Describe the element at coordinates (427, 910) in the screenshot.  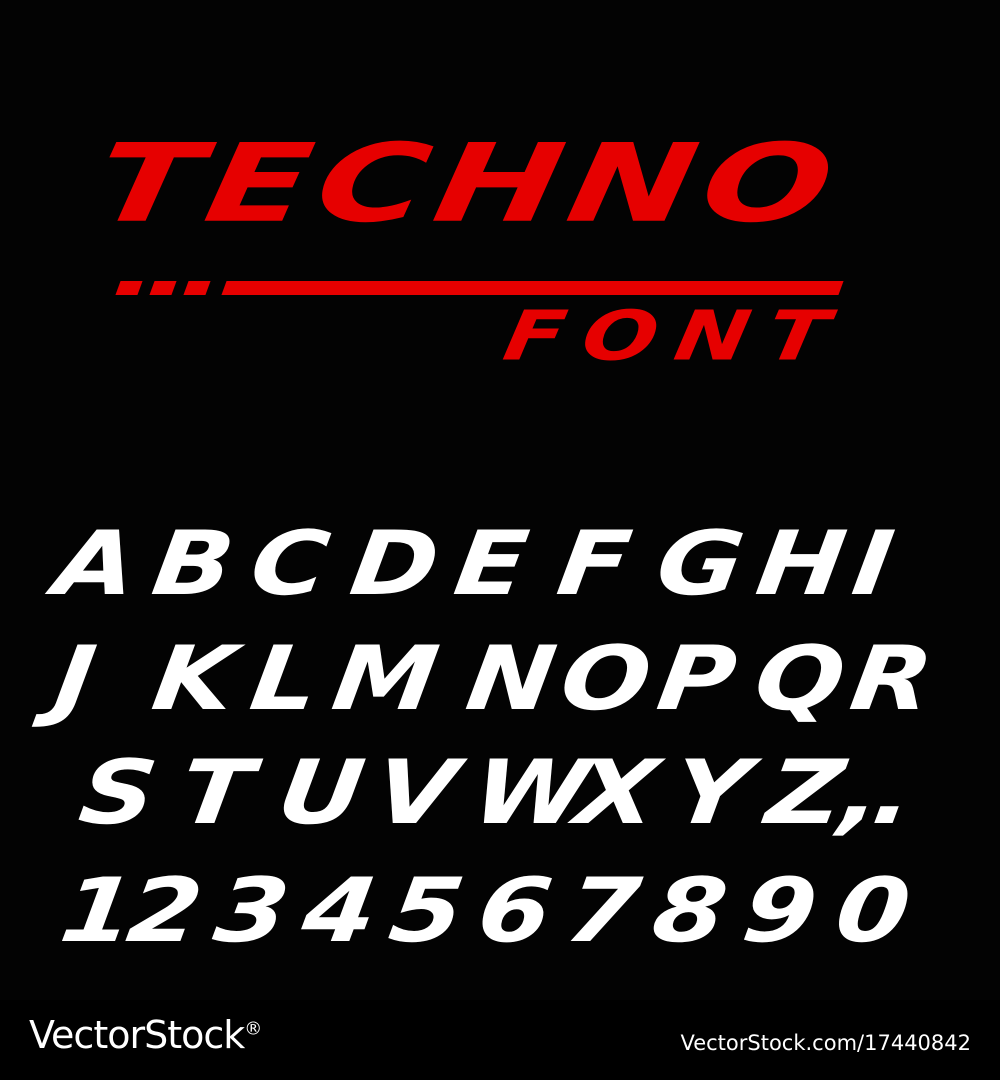
I see `glyph: 5` at that location.